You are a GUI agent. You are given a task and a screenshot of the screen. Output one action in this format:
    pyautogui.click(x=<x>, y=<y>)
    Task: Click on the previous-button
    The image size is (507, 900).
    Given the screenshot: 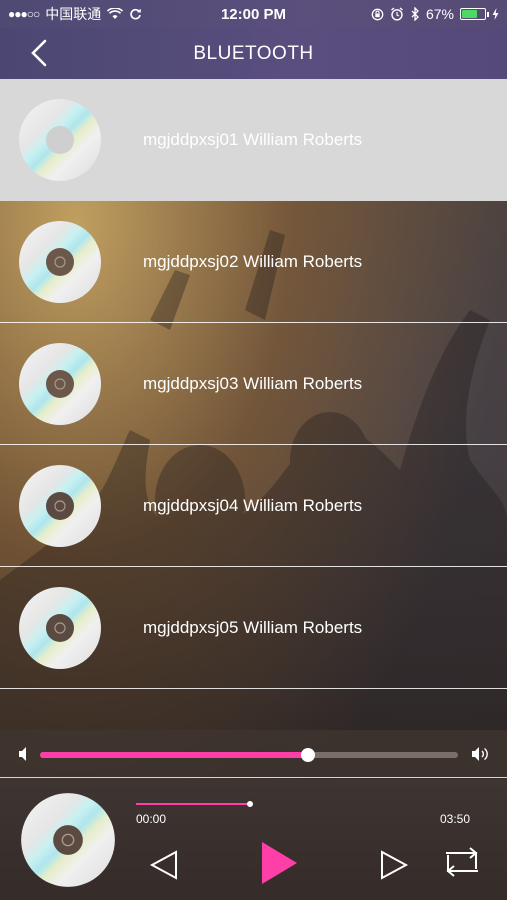 What is the action you would take?
    pyautogui.click(x=164, y=865)
    